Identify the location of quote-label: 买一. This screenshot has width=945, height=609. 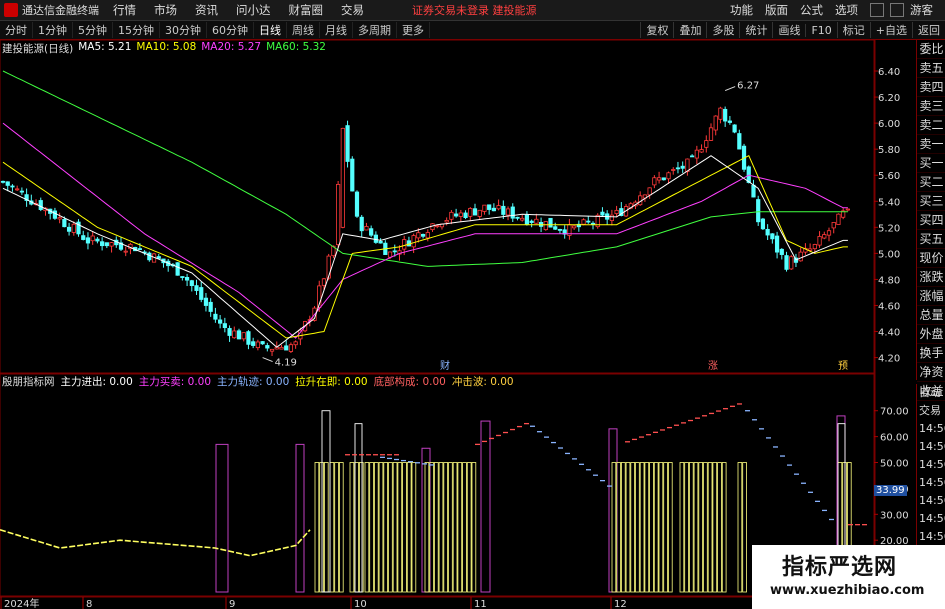
(931, 163).